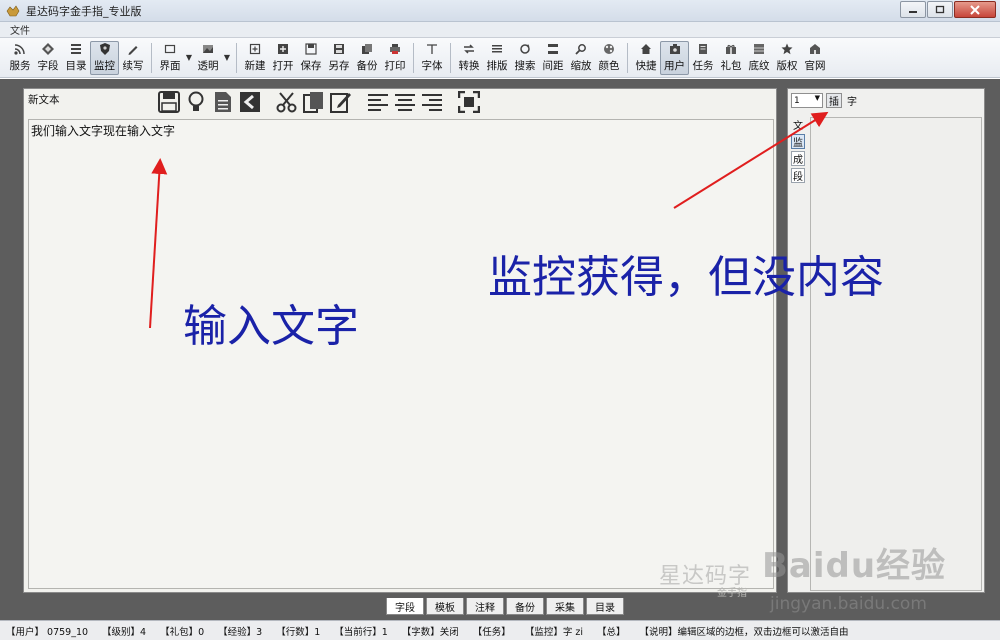  I want to click on baidu-logo: Baidu经验, so click(854, 566).